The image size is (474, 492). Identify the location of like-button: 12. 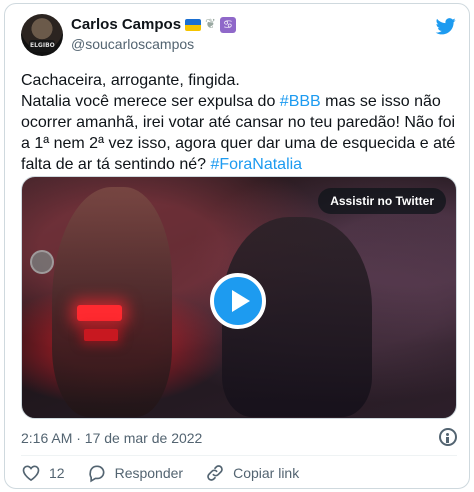
(43, 473).